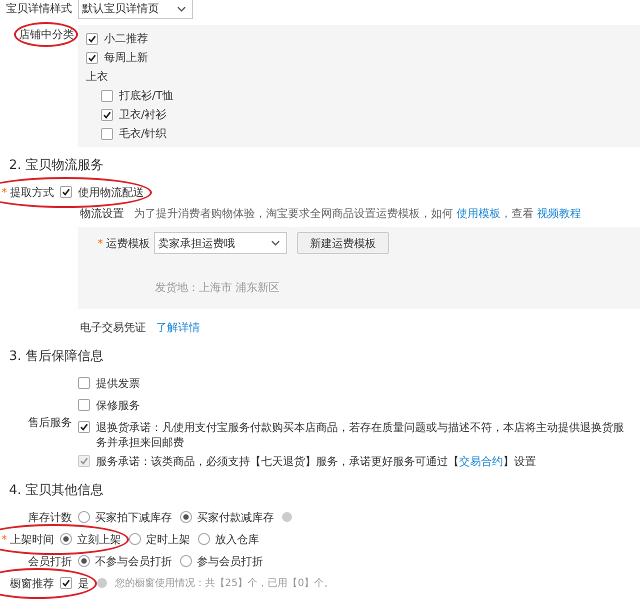  I want to click on field-label: 上架时间, so click(32, 539).